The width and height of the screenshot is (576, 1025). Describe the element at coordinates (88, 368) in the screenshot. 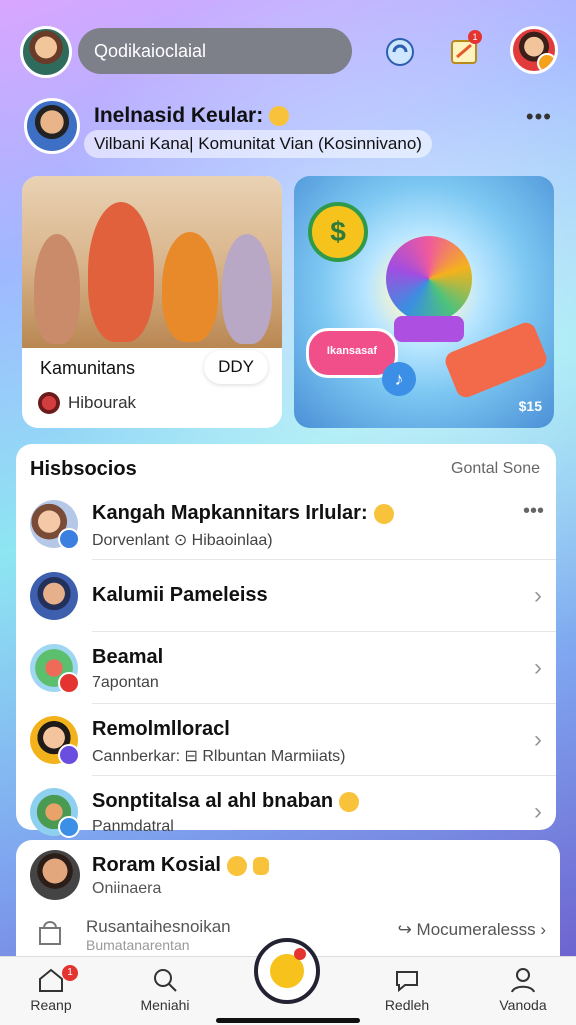

I see `community-label: Kamunitans` at that location.